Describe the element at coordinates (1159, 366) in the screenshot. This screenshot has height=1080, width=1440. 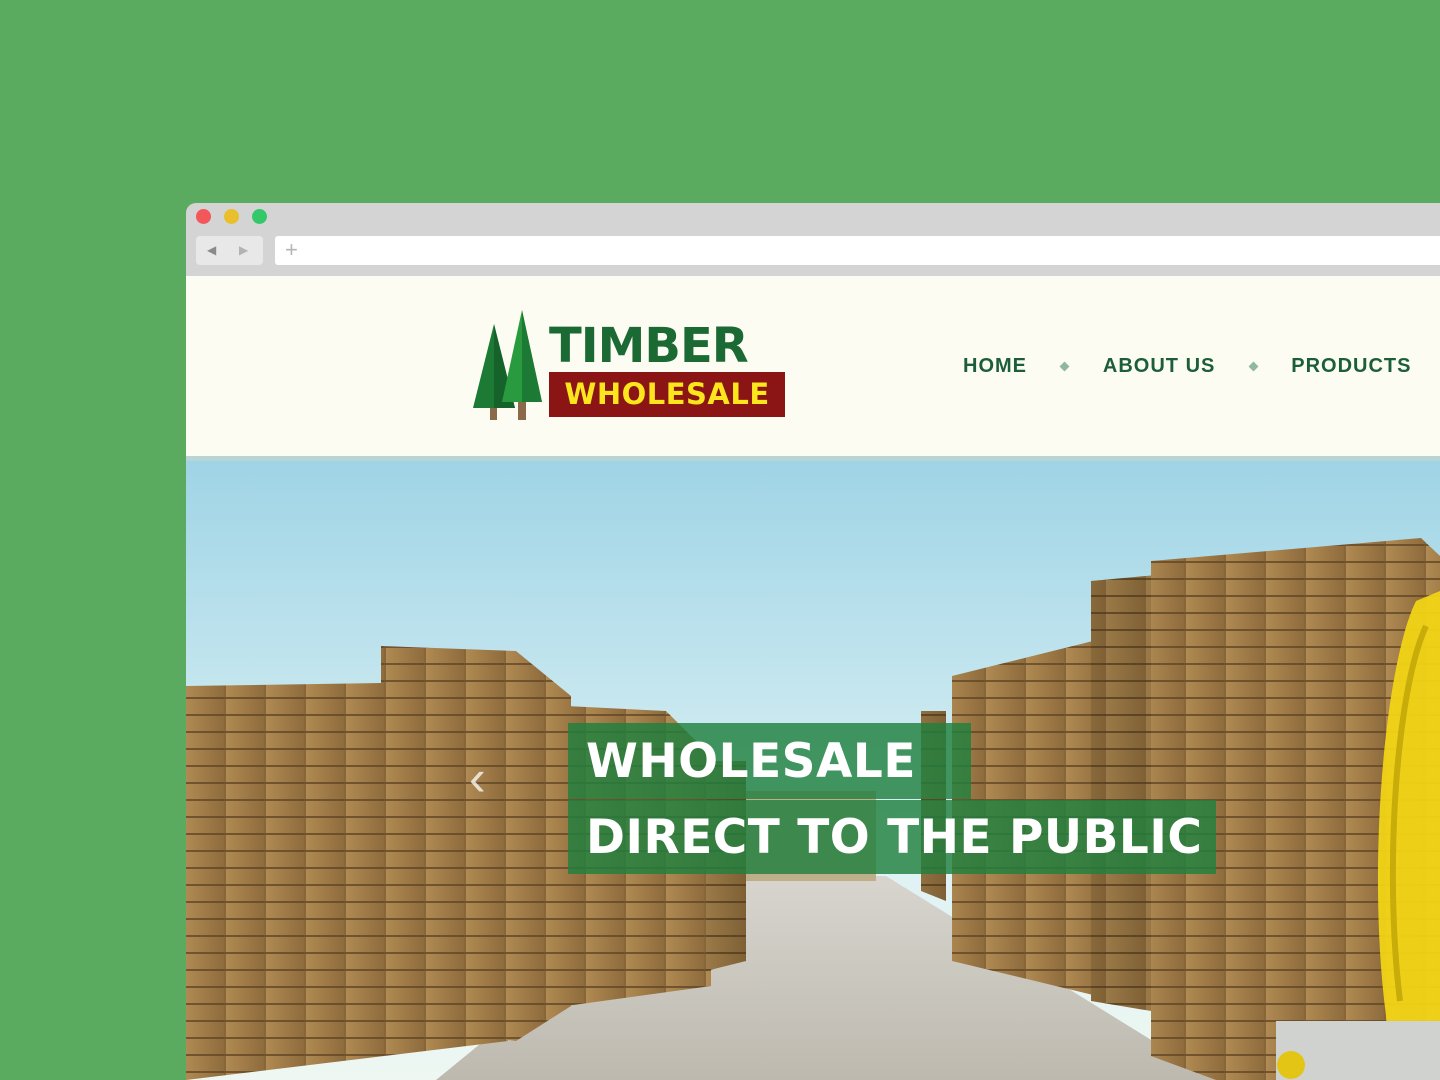
I see `nav-about-us: ABOUT US` at that location.